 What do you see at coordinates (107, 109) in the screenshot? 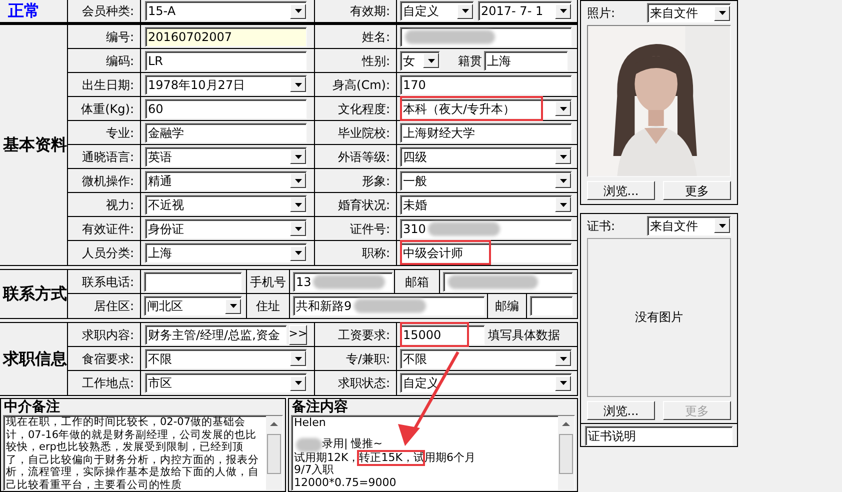
I see `field-label: 体重(Kg):` at bounding box center [107, 109].